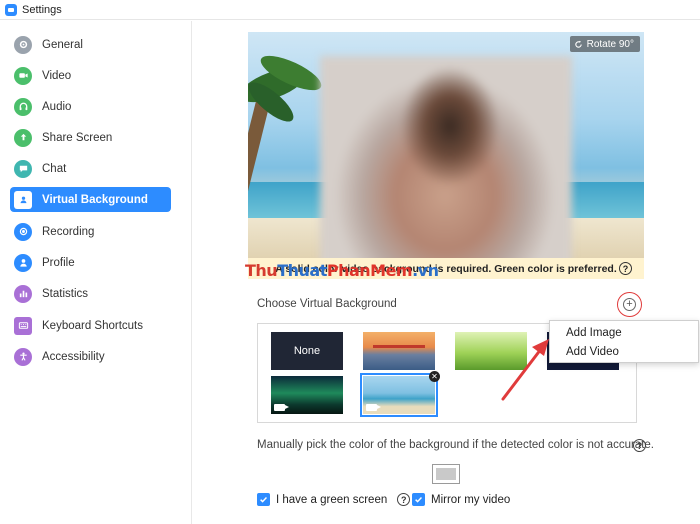  What do you see at coordinates (327, 304) in the screenshot?
I see `choose-background-label: Choose Virtual Background` at bounding box center [327, 304].